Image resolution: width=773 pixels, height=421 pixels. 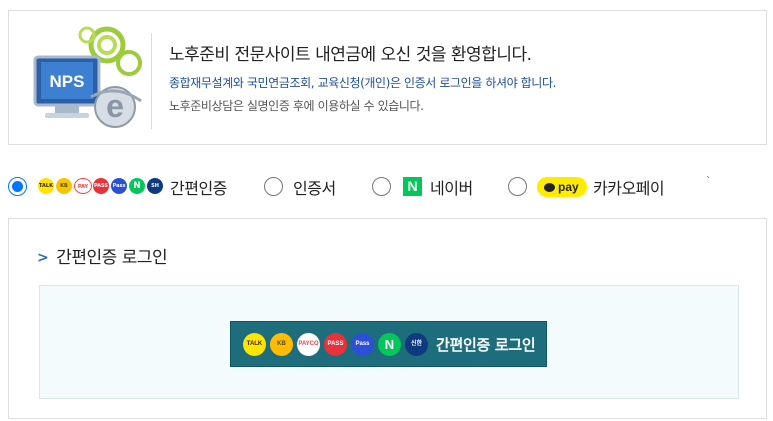 What do you see at coordinates (112, 258) in the screenshot?
I see `panel-title-text: 간편인증 로그인` at bounding box center [112, 258].